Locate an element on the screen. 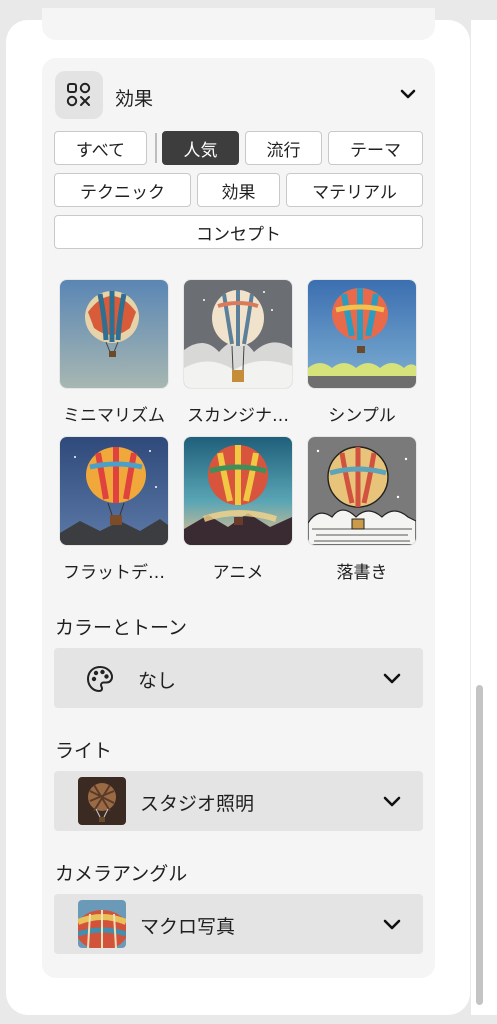  style-thumb-scandinavian is located at coordinates (238, 334).